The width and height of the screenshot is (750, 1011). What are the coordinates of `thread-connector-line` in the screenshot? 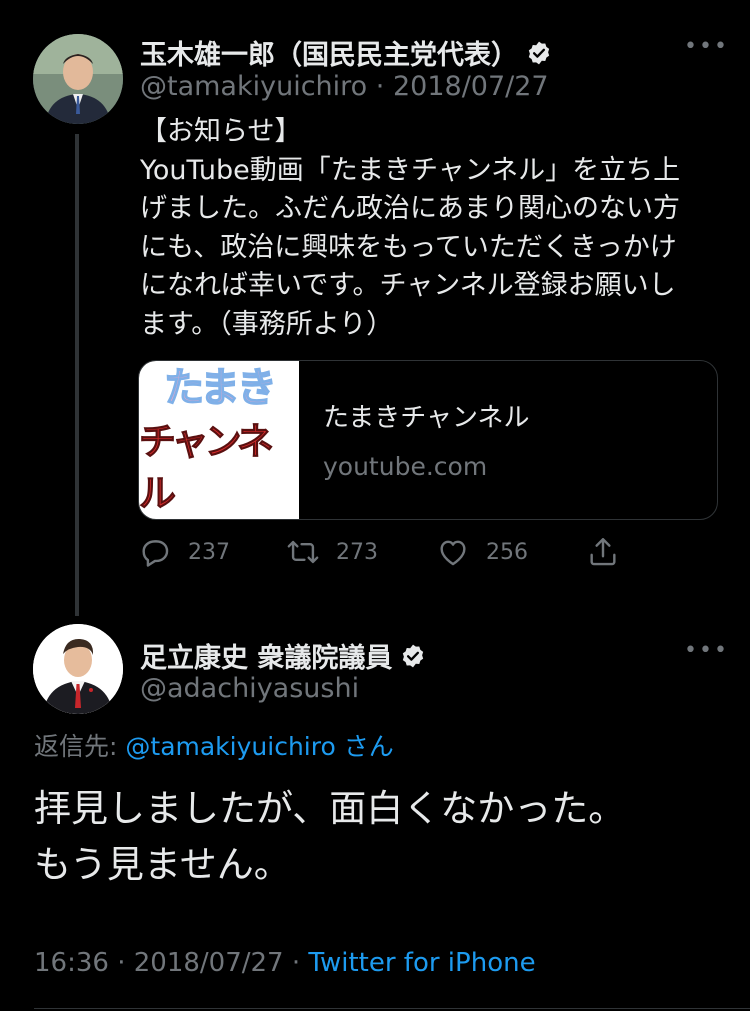 It's located at (77, 375).